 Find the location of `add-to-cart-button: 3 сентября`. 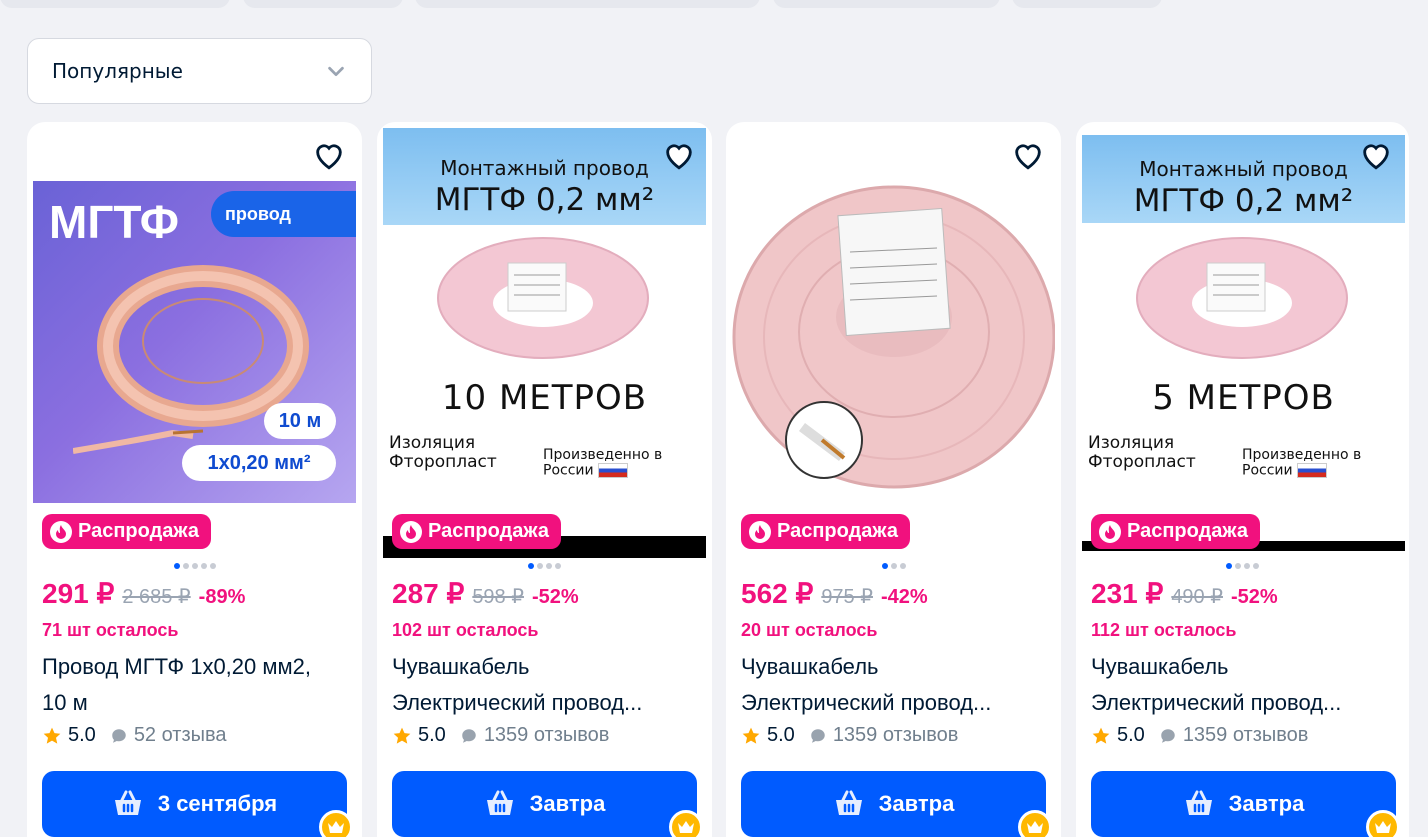

add-to-cart-button: 3 сентября is located at coordinates (194, 804).